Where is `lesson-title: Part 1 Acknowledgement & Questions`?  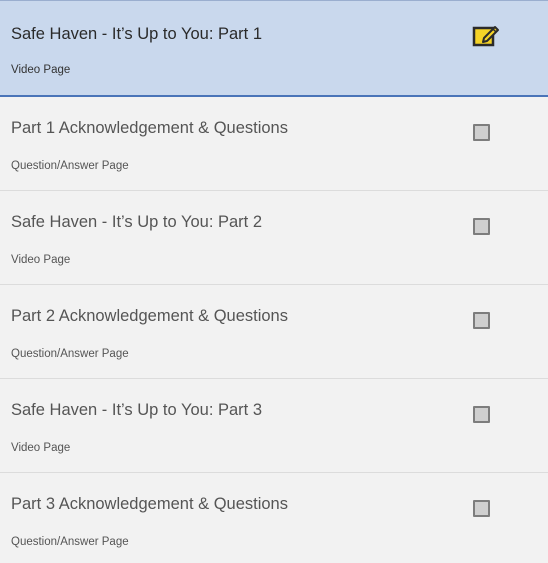
lesson-title: Part 1 Acknowledgement & Questions is located at coordinates (149, 128).